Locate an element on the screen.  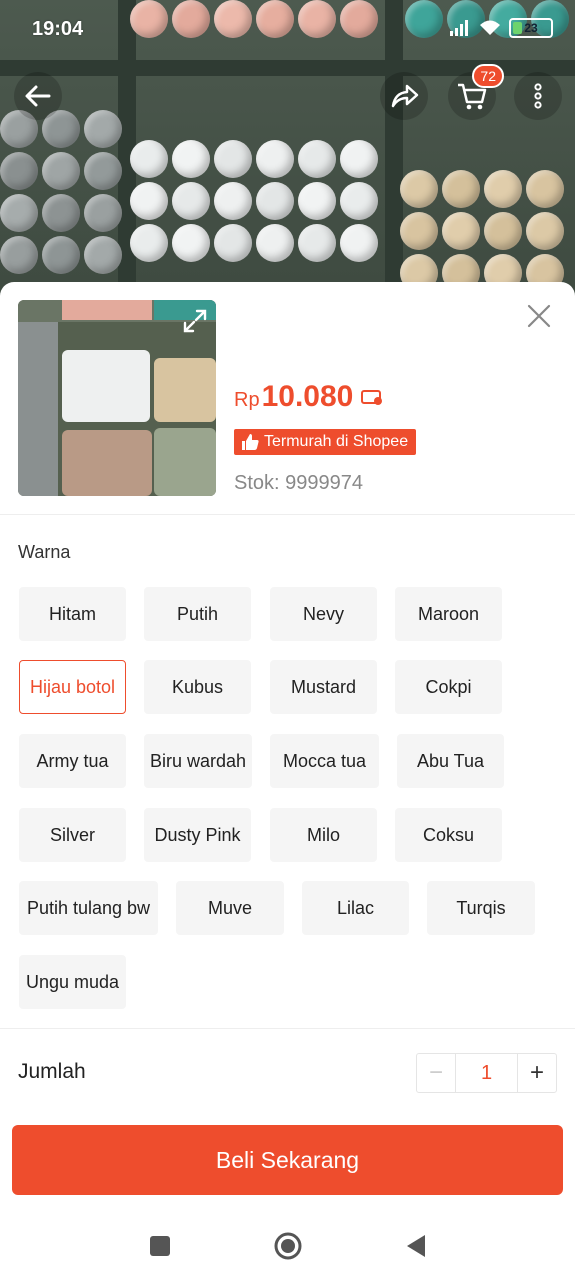
variation-label: Warna is located at coordinates (44, 552).